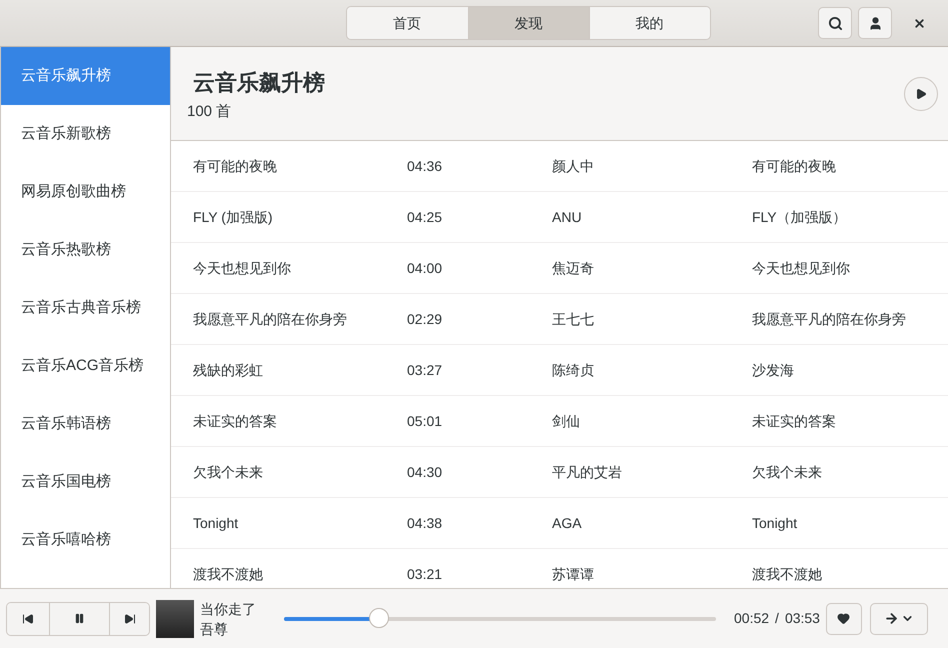 This screenshot has width=948, height=648. I want to click on search-icon, so click(835, 23).